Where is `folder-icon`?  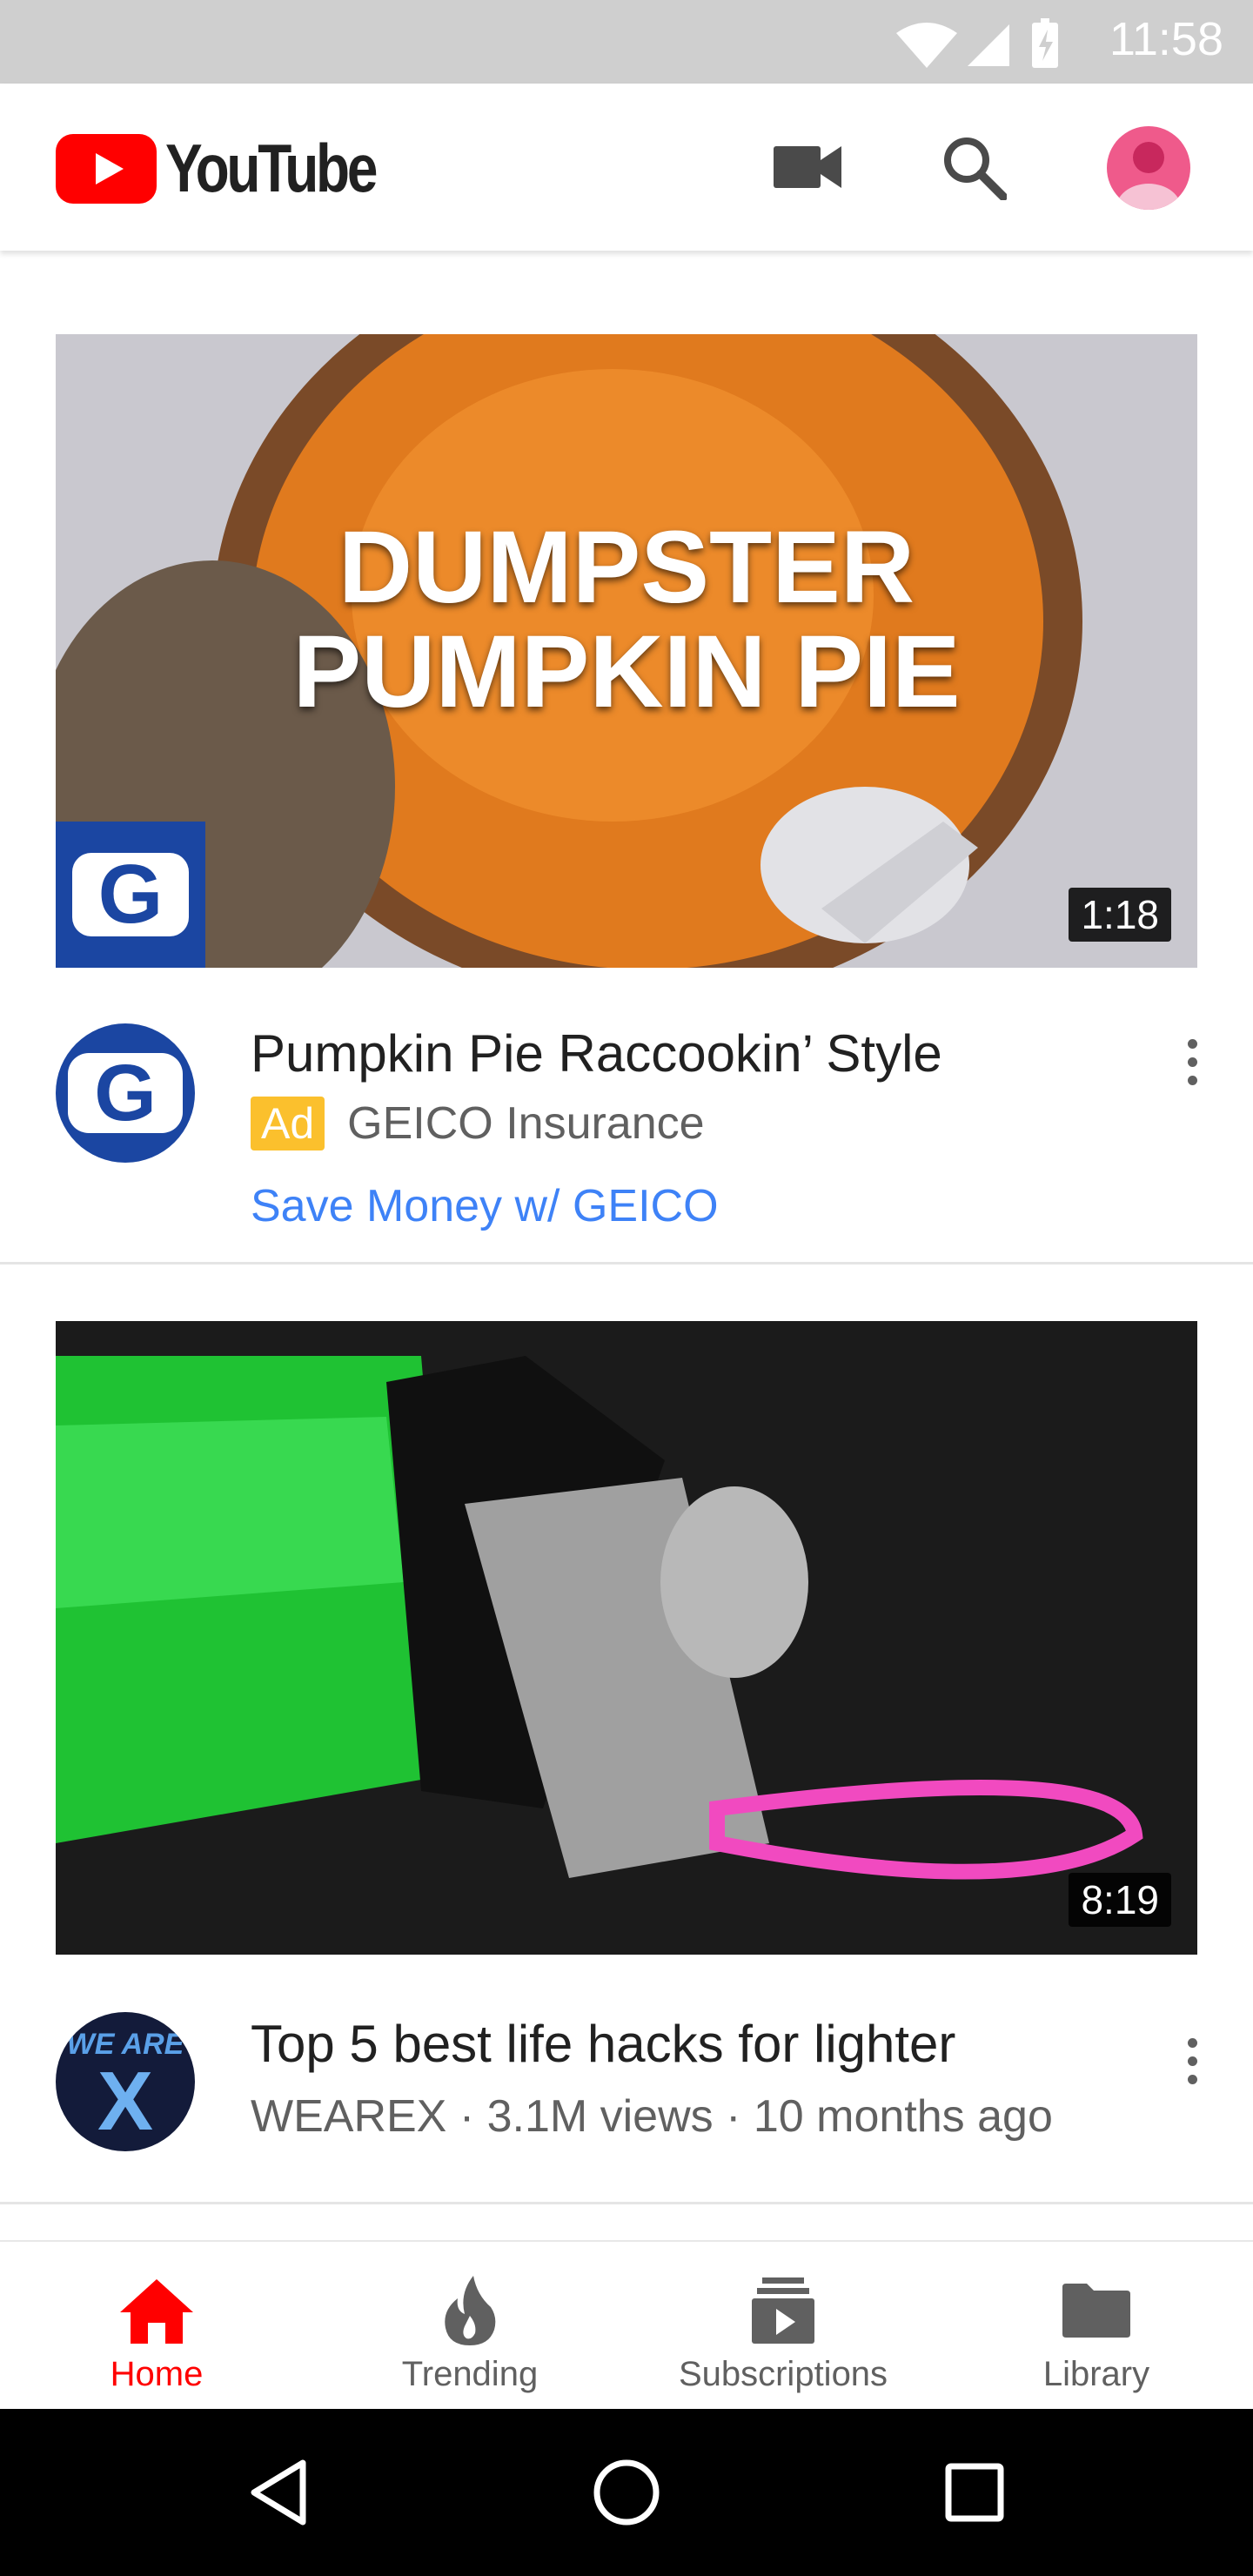
folder-icon is located at coordinates (1096, 2310).